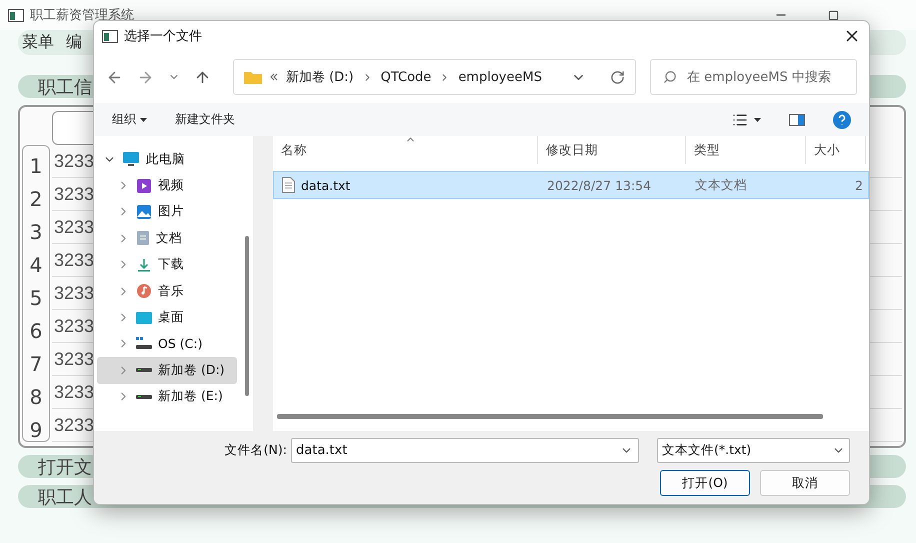 The image size is (916, 543). I want to click on maximize-icon, so click(833, 15).